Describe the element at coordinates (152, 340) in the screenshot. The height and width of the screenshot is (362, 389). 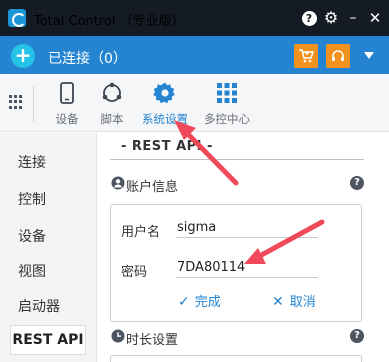
I see `duration-settings-header: 时长设置` at that location.